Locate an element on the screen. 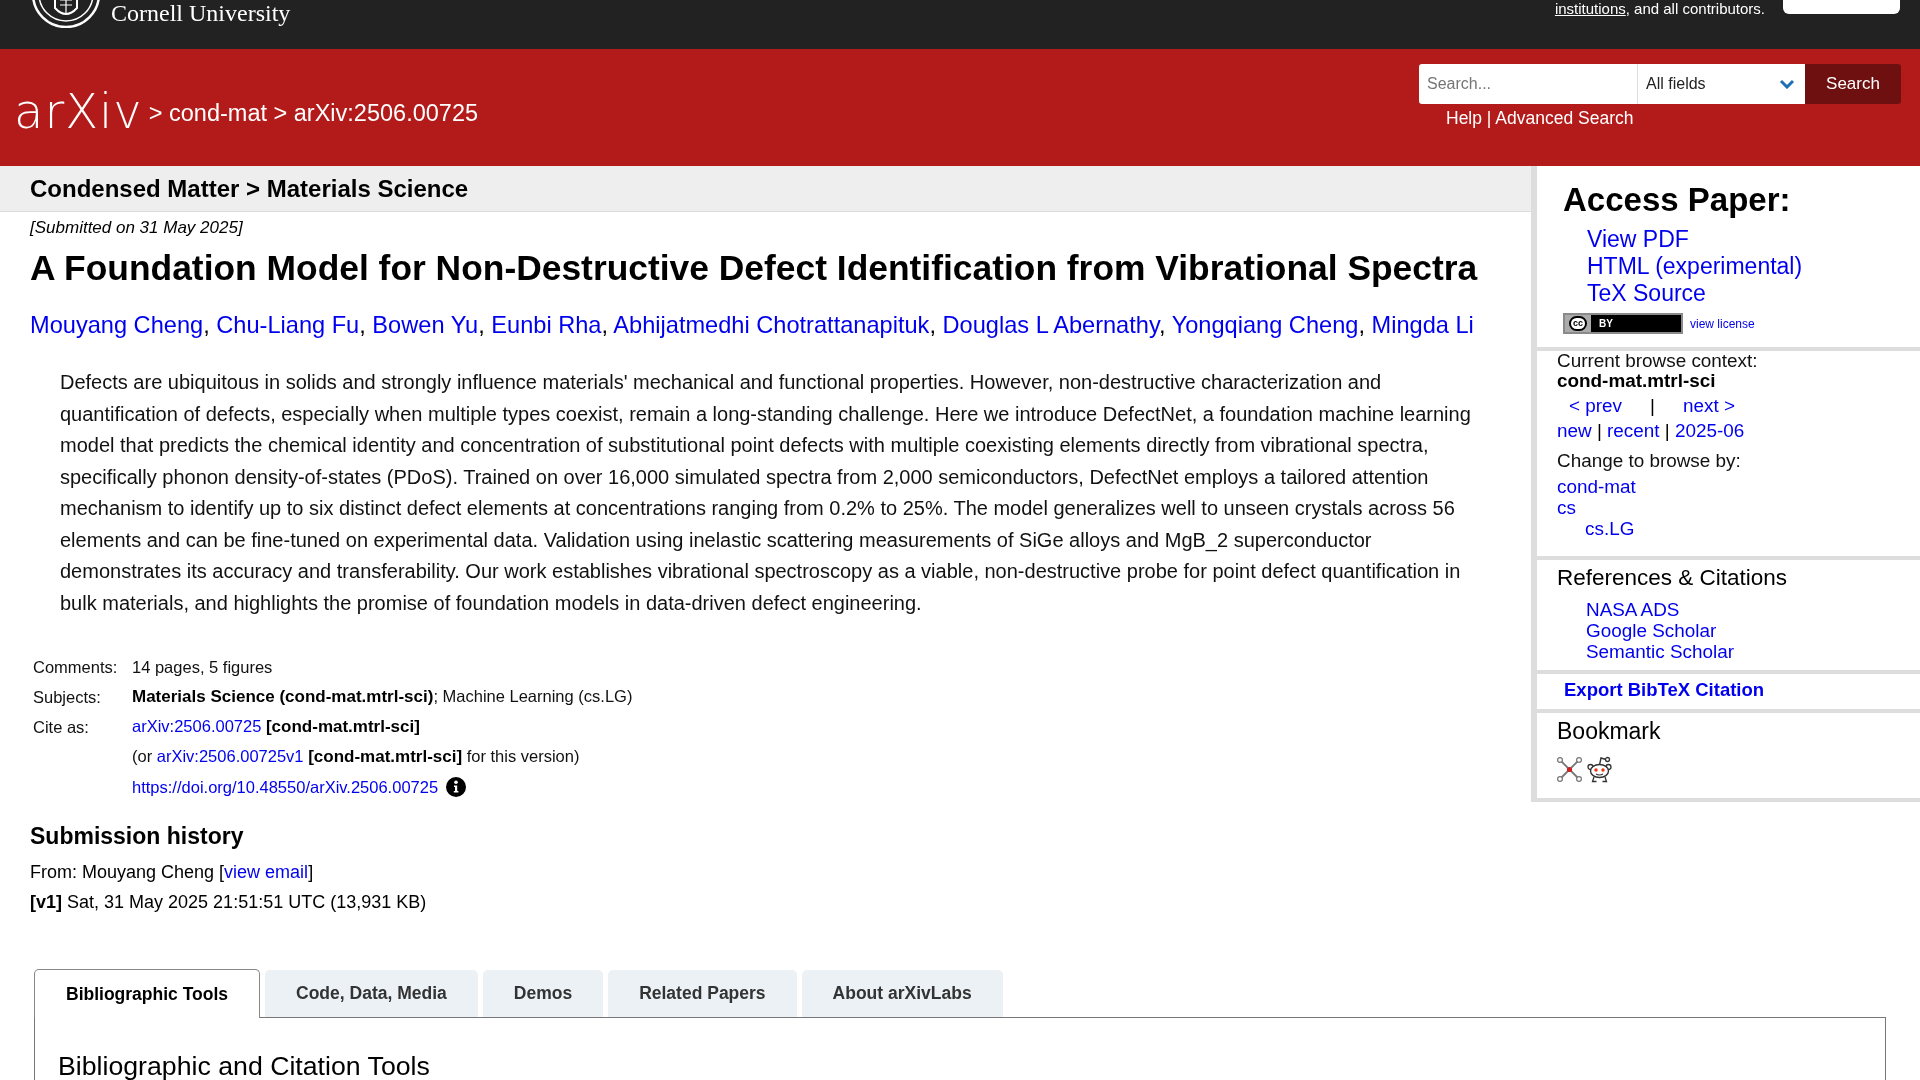 Image resolution: width=1920 pixels, height=1080 pixels. author-link: Mouyang Cheng is located at coordinates (117, 325).